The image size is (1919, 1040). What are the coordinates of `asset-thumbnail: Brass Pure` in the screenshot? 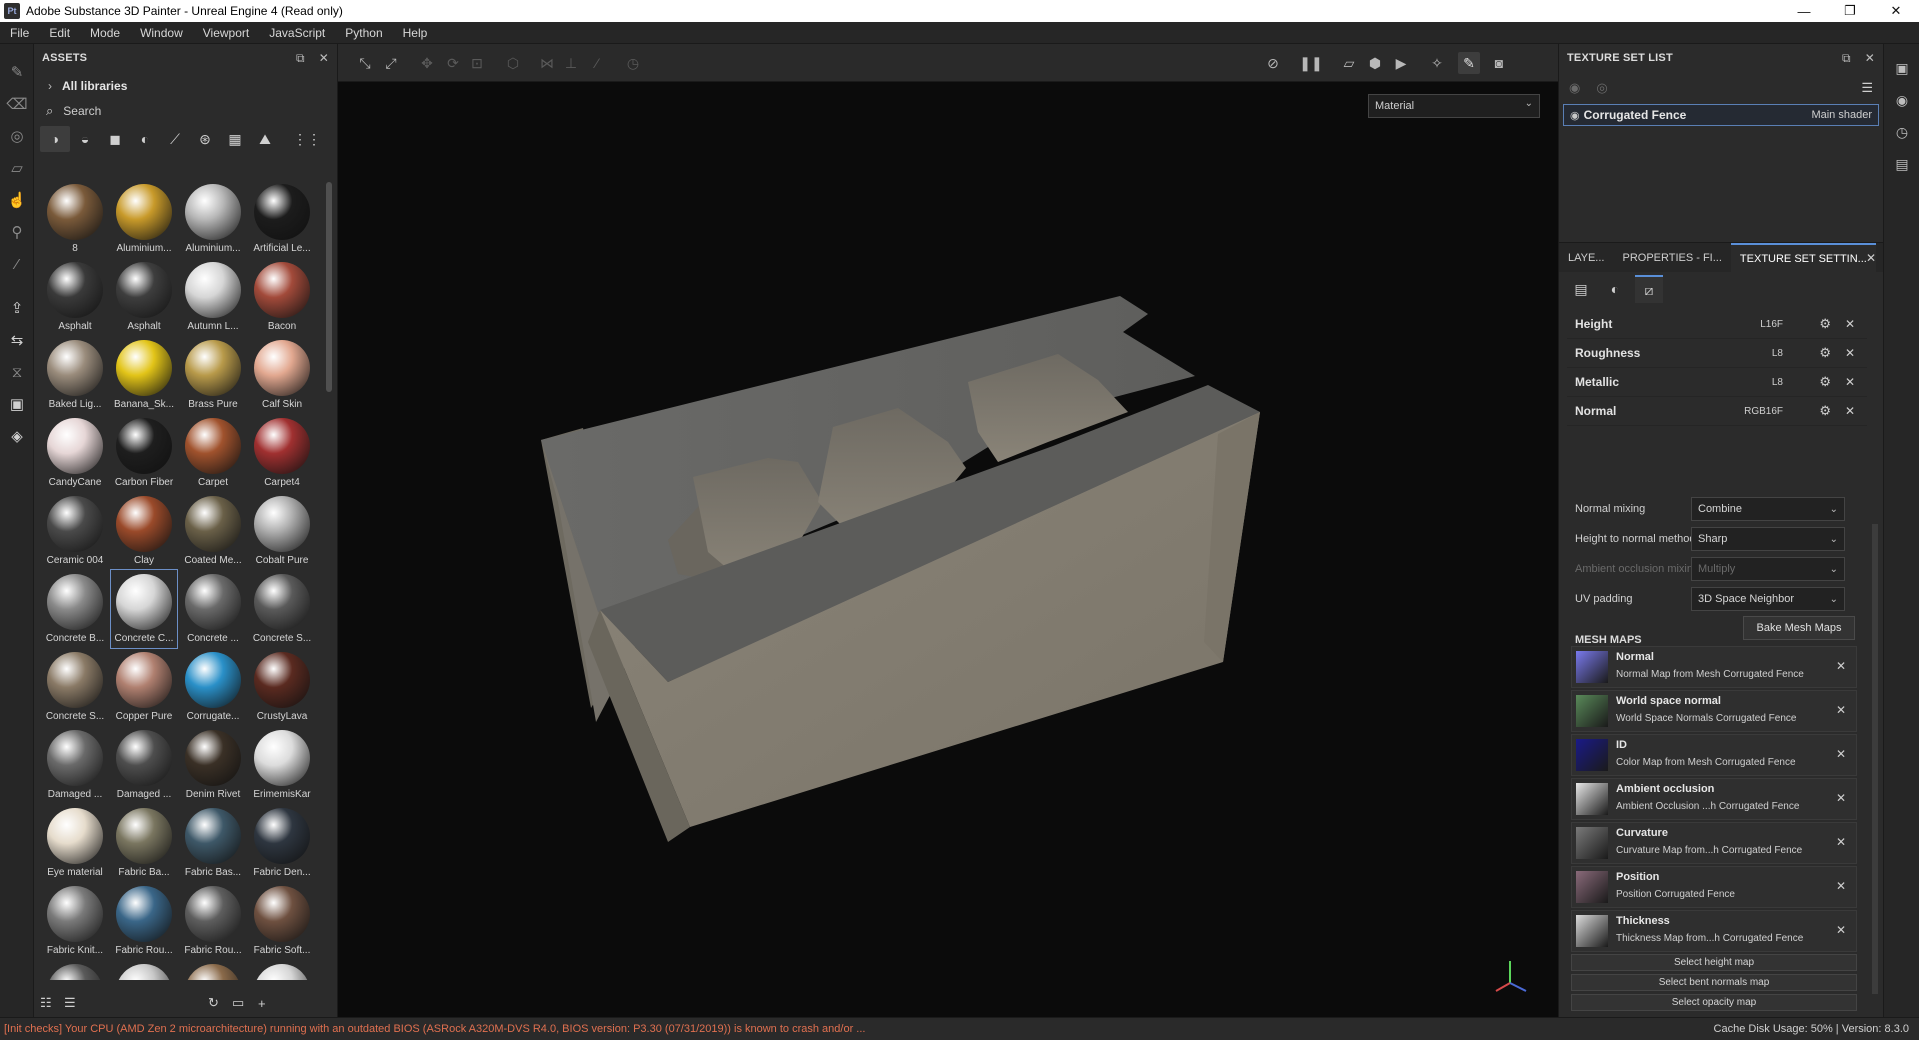 It's located at (213, 375).